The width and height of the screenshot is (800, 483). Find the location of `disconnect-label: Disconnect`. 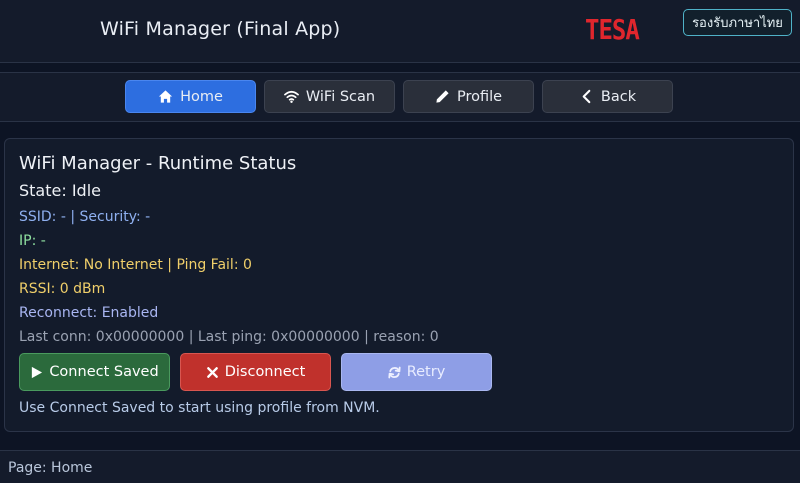

disconnect-label: Disconnect is located at coordinates (265, 372).